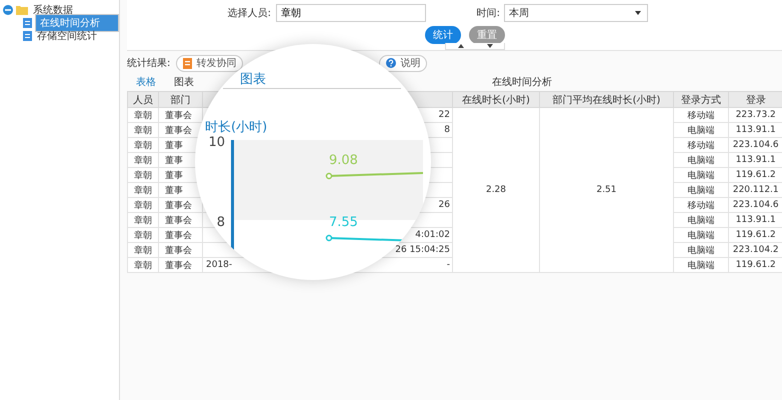 Image resolution: width=782 pixels, height=400 pixels. What do you see at coordinates (253, 79) in the screenshot?
I see `chart-title: 图表` at bounding box center [253, 79].